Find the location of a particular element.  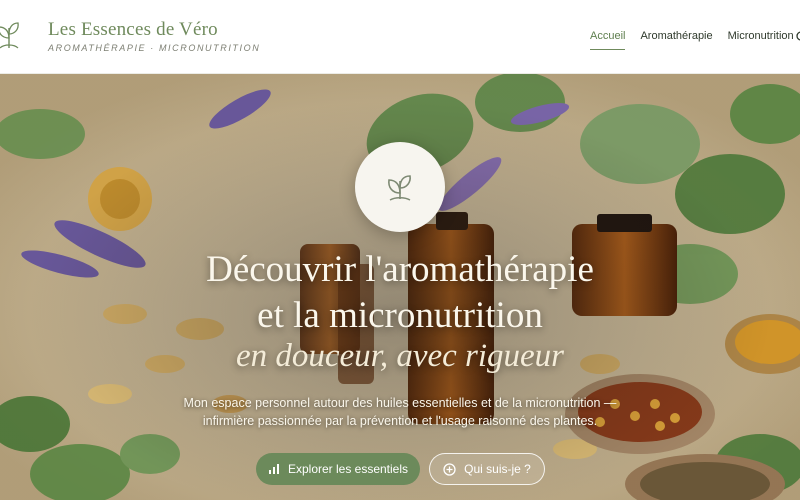

main-nav: Accueil Aromathérapie Micronutrition is located at coordinates (692, 40).